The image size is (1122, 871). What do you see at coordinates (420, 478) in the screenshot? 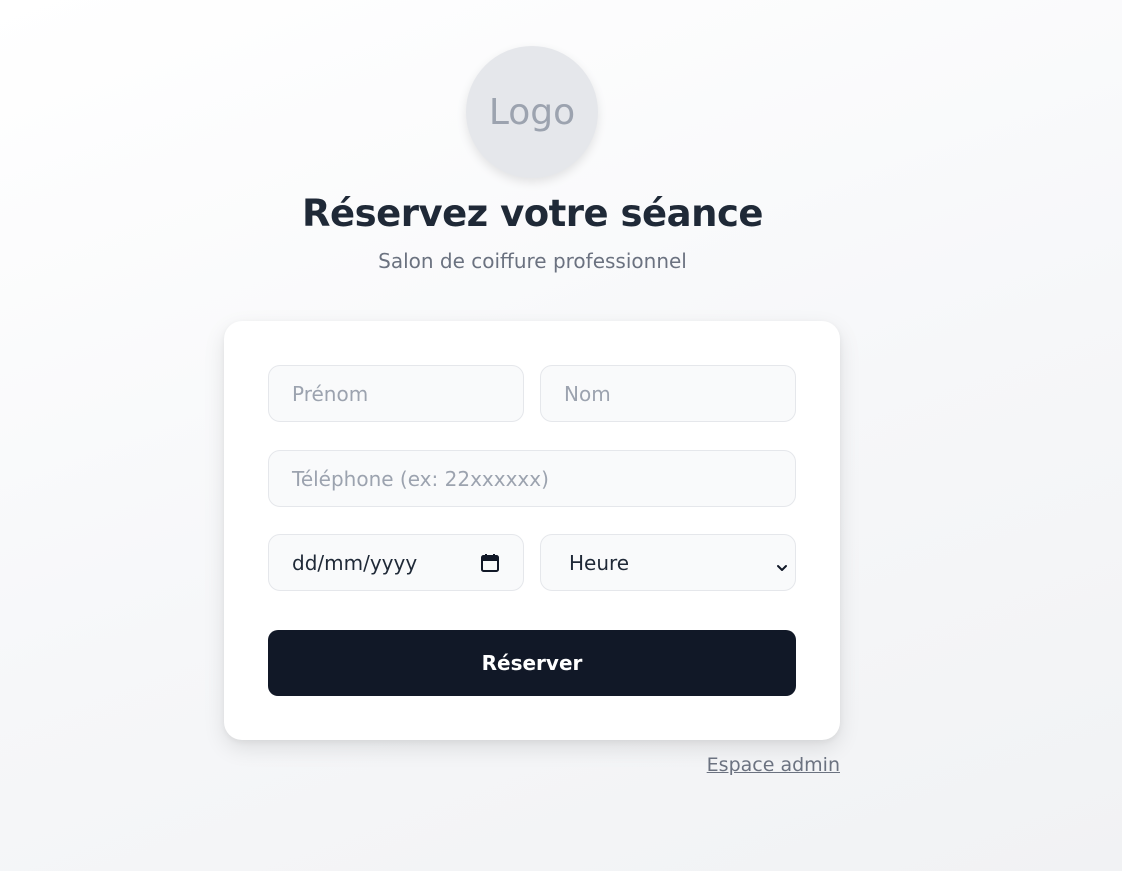
I see `phone-placeholder: Téléphone (ex: 22xxxxxx)` at bounding box center [420, 478].